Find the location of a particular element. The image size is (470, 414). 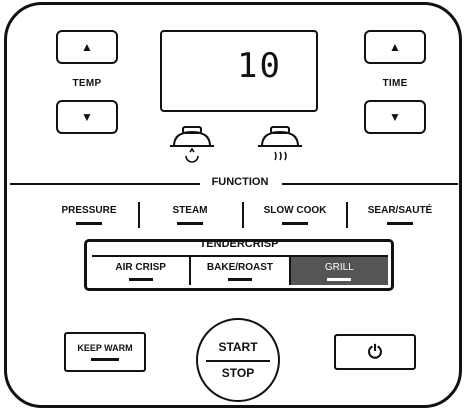

tendercrisp-modes: AIR CRISP BAKE/ROAST GRILL is located at coordinates (240, 270).